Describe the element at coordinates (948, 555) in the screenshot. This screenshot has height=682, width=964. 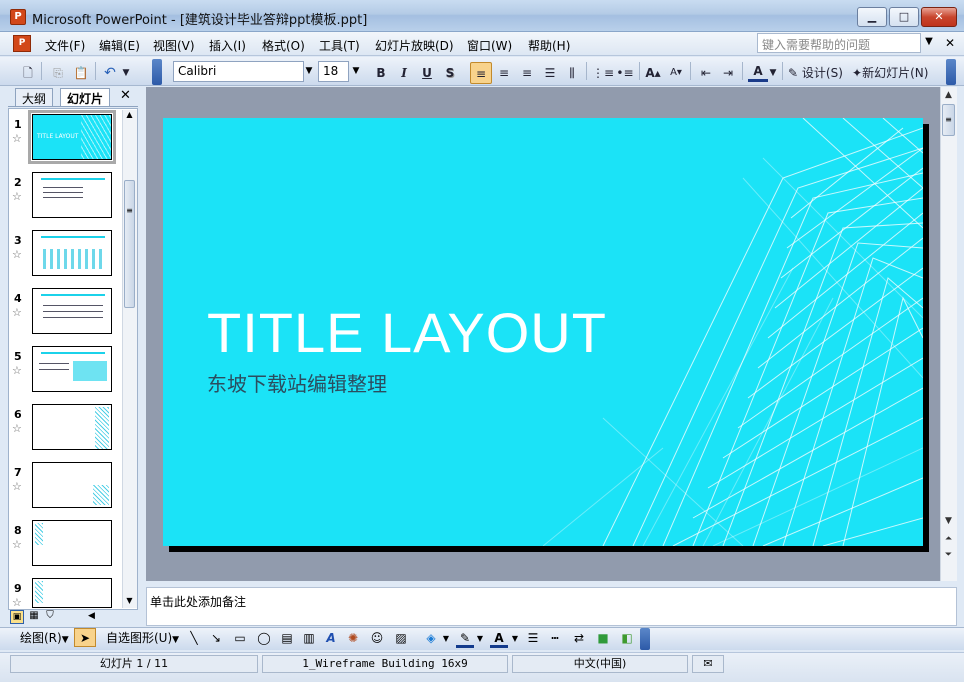
I see `next-slide-icon: ⏷` at that location.